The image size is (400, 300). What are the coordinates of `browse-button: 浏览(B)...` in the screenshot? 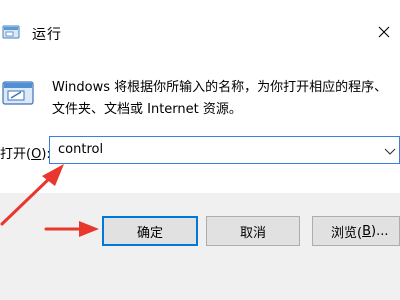 It's located at (356, 231).